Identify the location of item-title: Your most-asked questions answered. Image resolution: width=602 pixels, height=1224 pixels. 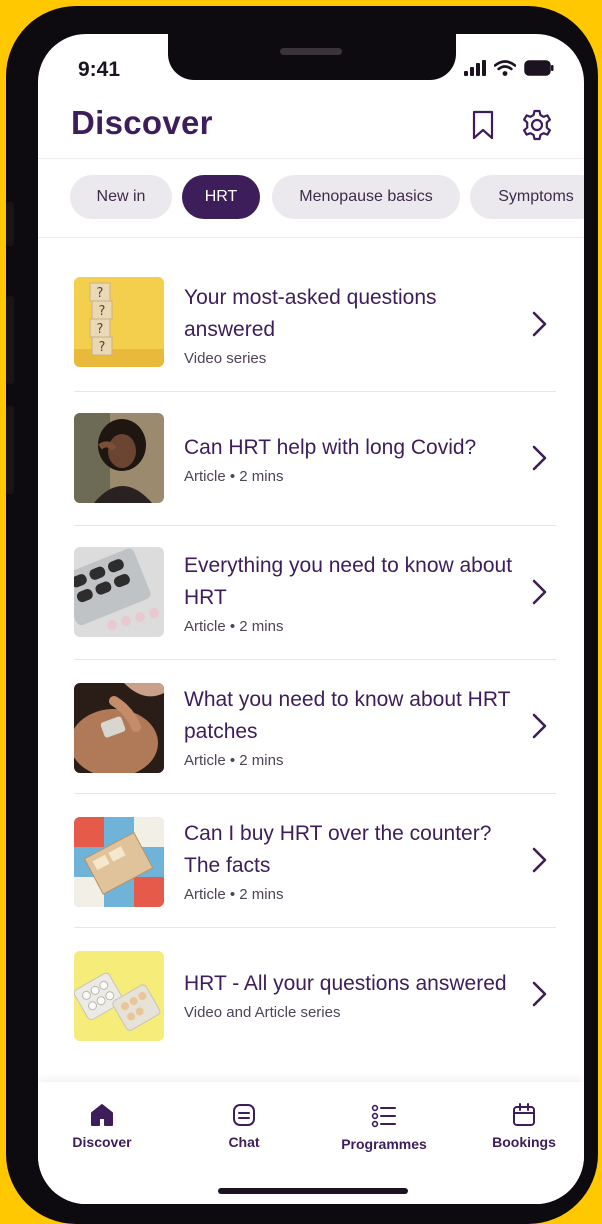
(310, 313).